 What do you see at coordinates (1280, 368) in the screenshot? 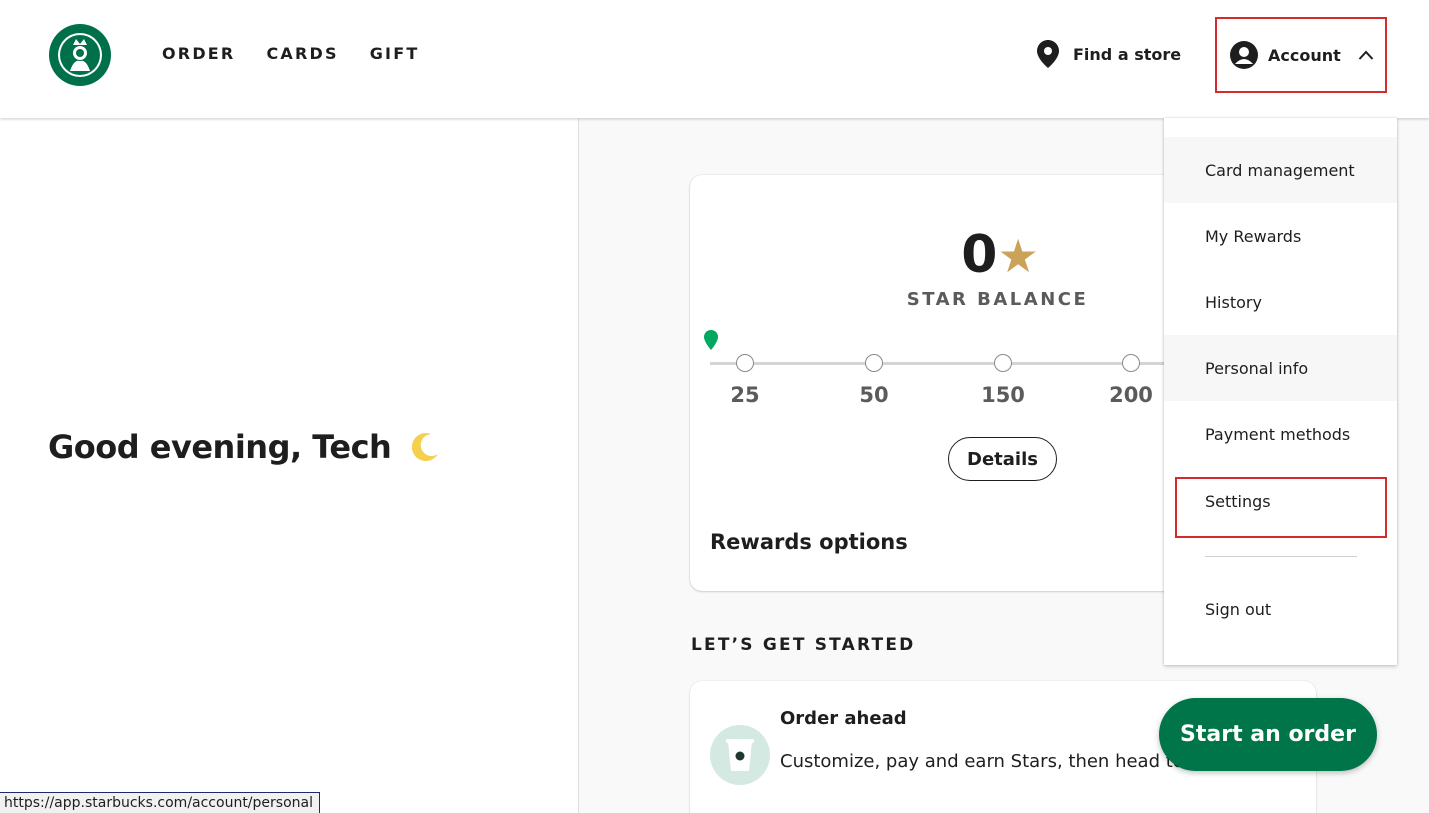
I see `menu-item-personal-info: Personal info` at bounding box center [1280, 368].